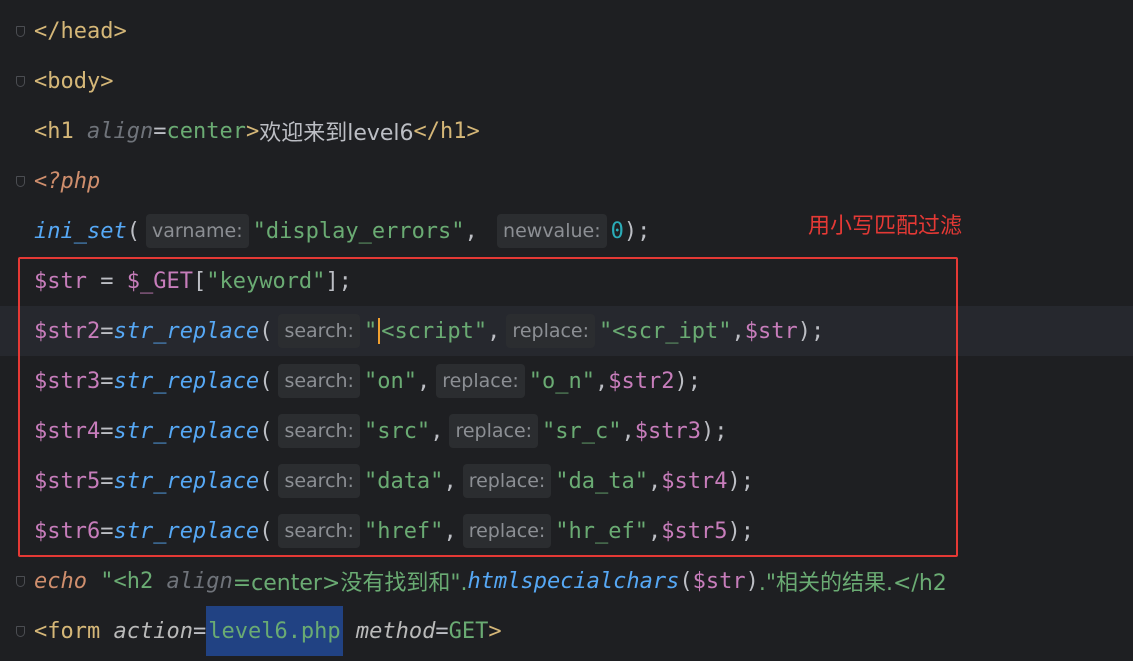 The image size is (1133, 661). What do you see at coordinates (566, 81) in the screenshot?
I see `code-line: < body >` at bounding box center [566, 81].